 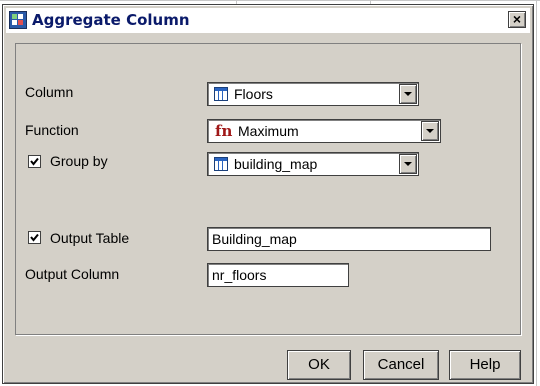 What do you see at coordinates (401, 365) in the screenshot?
I see `cancel-button: Cancel` at bounding box center [401, 365].